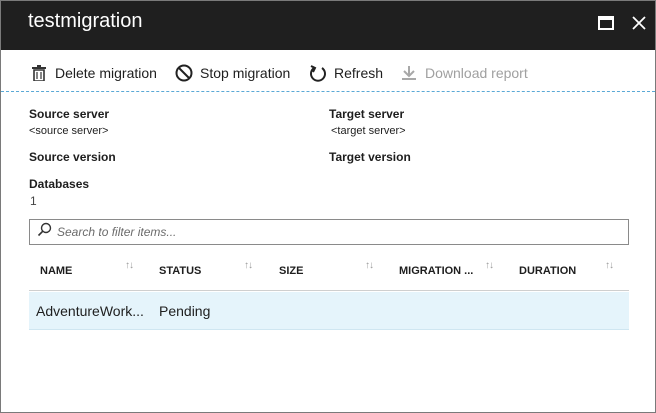 The image size is (656, 413). What do you see at coordinates (85, 21) in the screenshot?
I see `blade-title: testmigration` at bounding box center [85, 21].